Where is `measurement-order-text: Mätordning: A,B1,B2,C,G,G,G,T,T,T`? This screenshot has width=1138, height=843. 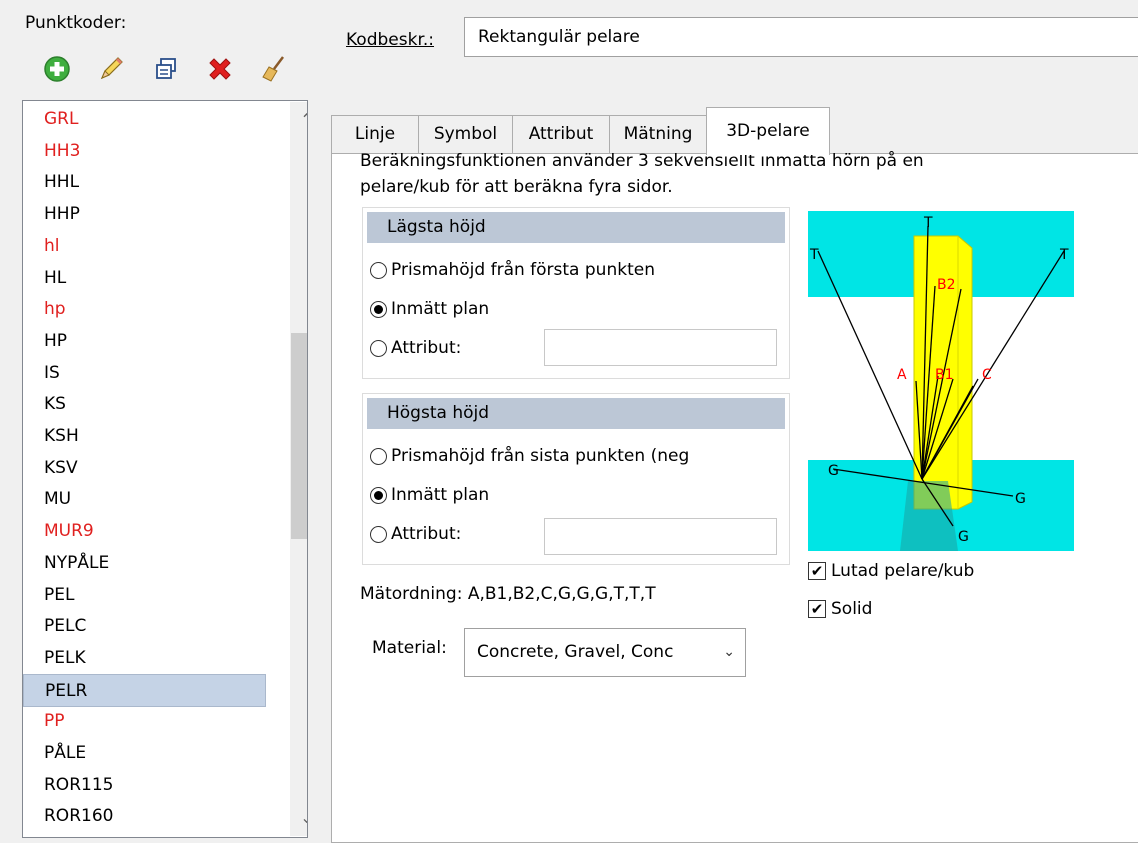
measurement-order-text: Mätordning: A,B1,B2,C,G,G,G,T,T,T is located at coordinates (508, 594).